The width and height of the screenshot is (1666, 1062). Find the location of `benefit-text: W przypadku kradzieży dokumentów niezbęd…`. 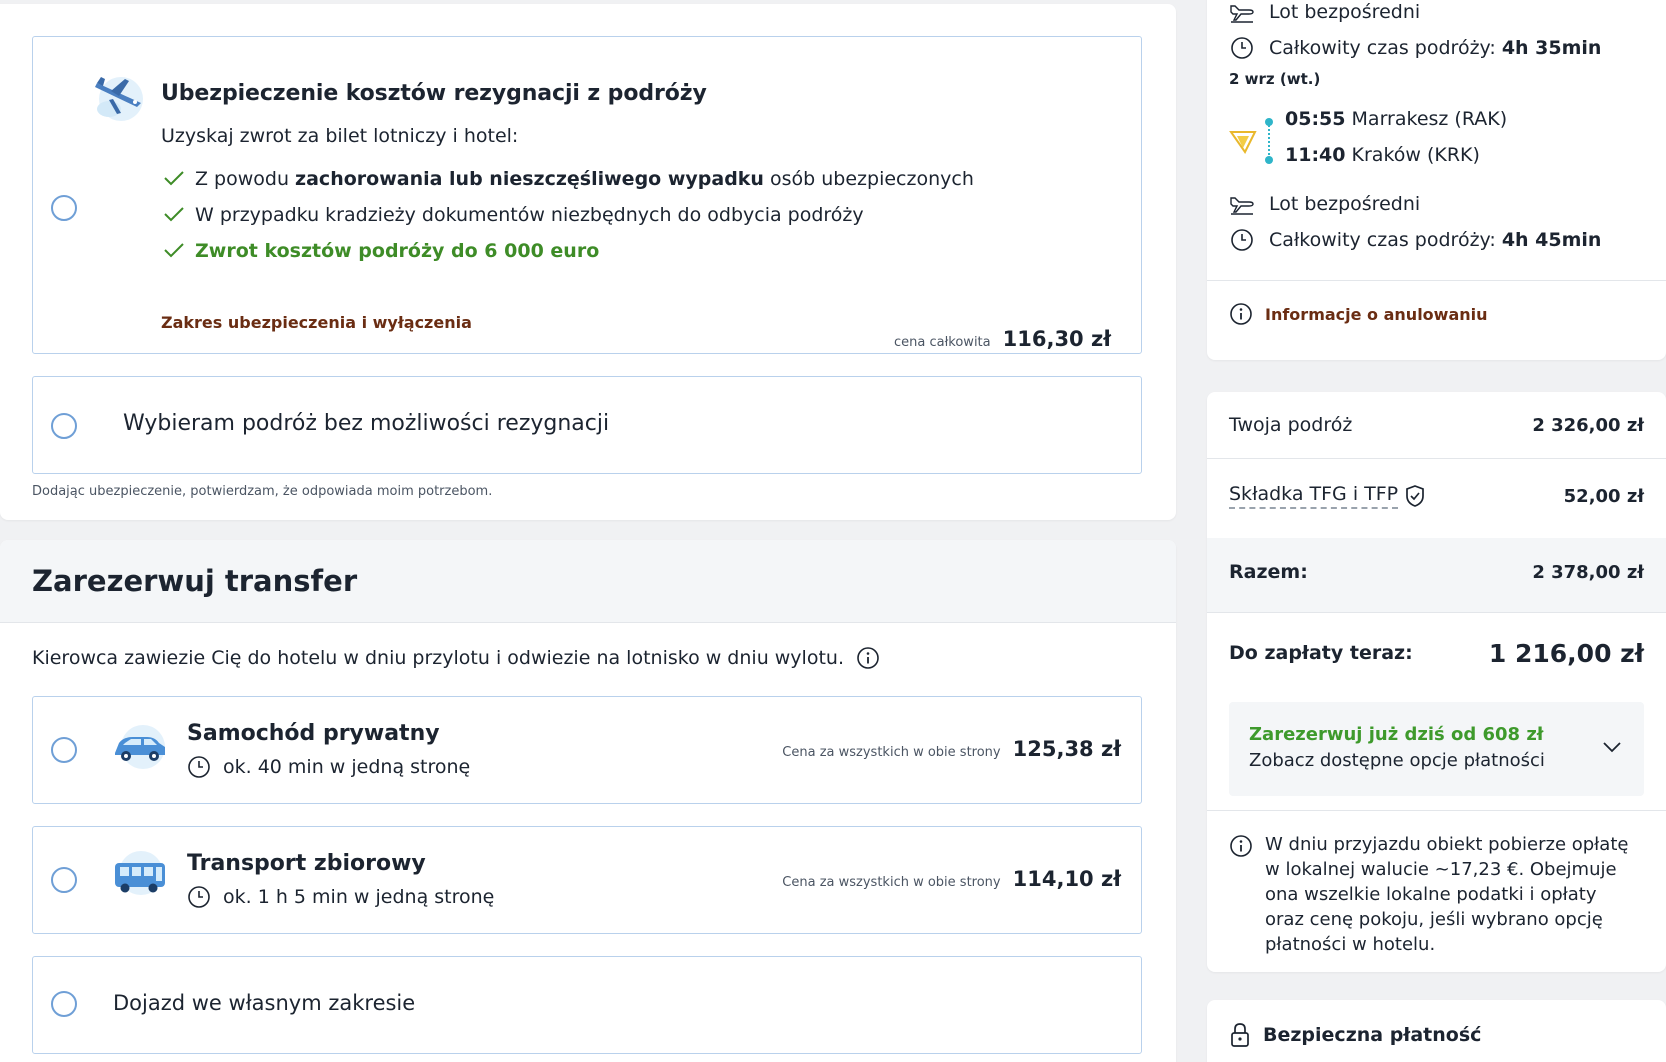

benefit-text: W przypadku kradzieży dokumentów niezbęd… is located at coordinates (529, 215).